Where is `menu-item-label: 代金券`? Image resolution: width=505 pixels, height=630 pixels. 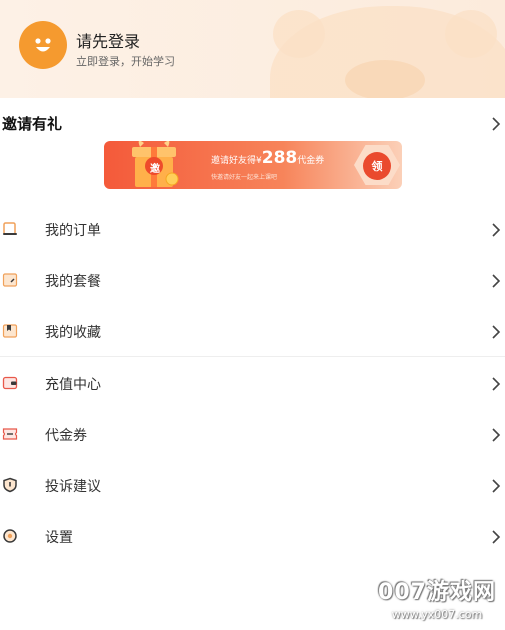
menu-item-label: 代金券 is located at coordinates (66, 436).